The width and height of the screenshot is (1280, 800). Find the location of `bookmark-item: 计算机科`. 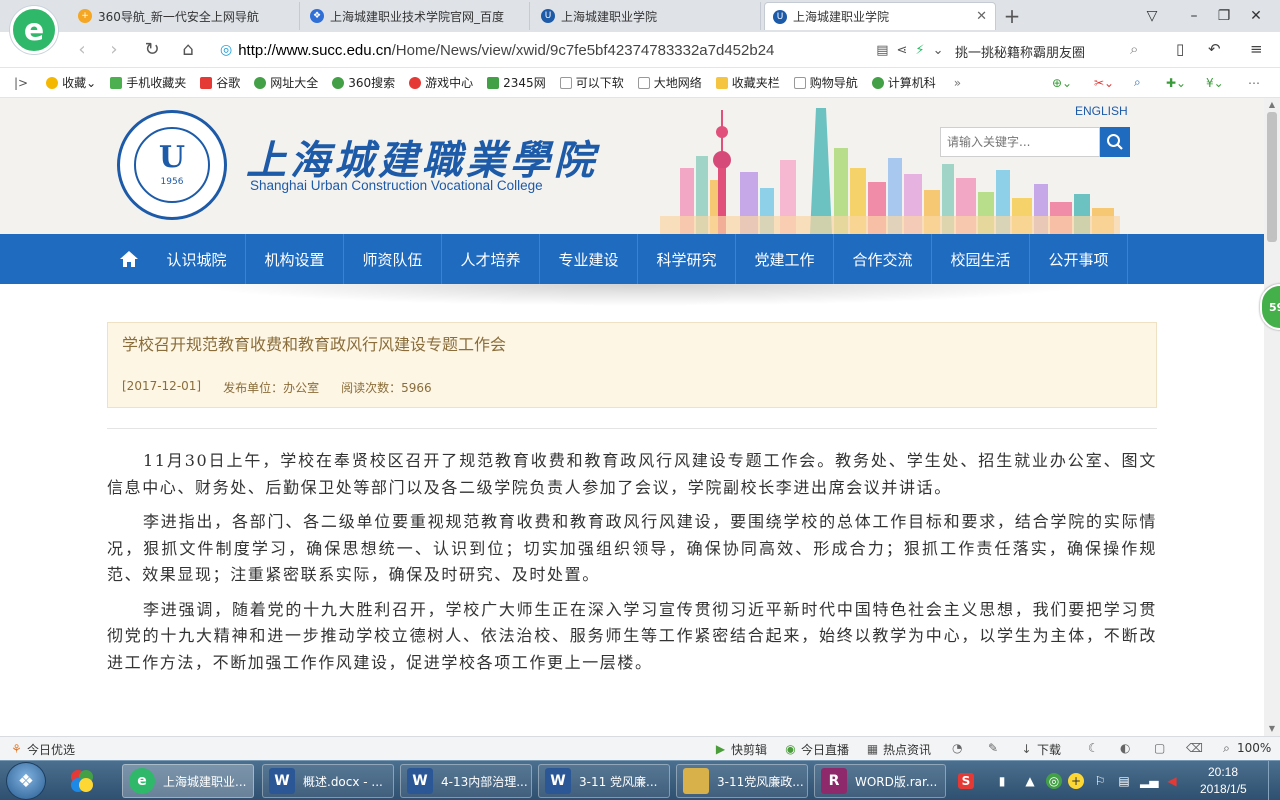

bookmark-item: 计算机科 is located at coordinates (903, 82).